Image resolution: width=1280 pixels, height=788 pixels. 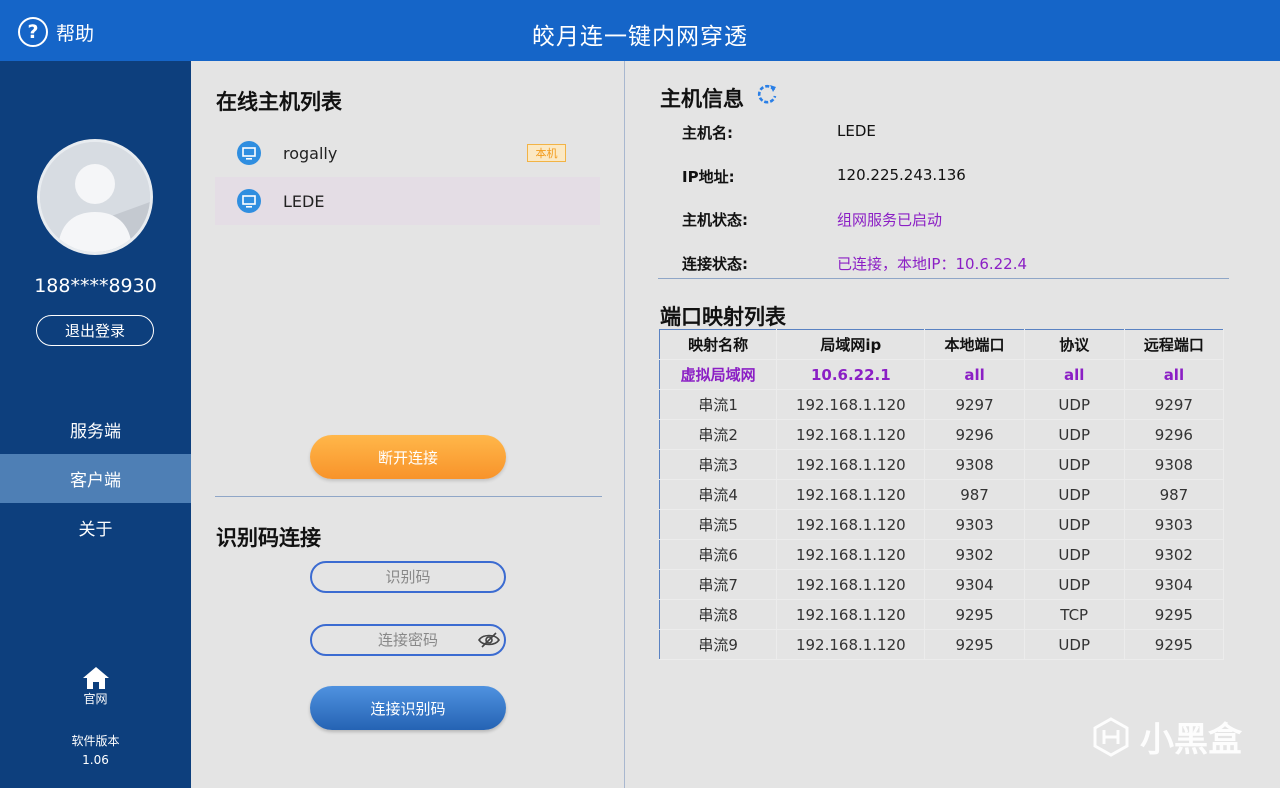 What do you see at coordinates (715, 264) in the screenshot?
I see `connection-status-label: 连接状态:` at bounding box center [715, 264].